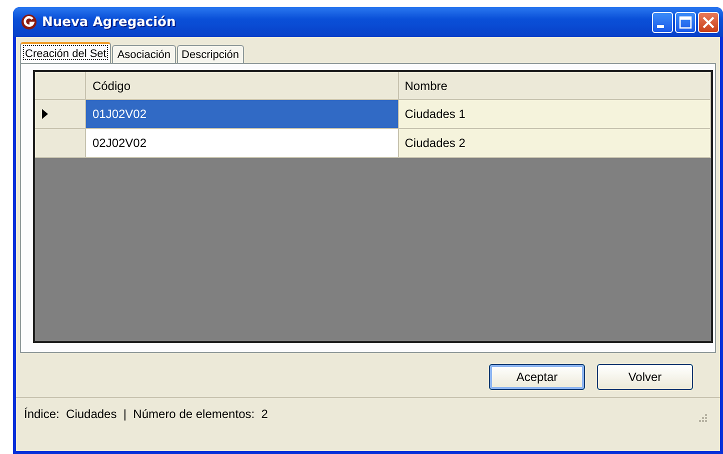 The width and height of the screenshot is (723, 454). What do you see at coordinates (109, 22) in the screenshot?
I see `window-title: Nueva Agregación` at bounding box center [109, 22].